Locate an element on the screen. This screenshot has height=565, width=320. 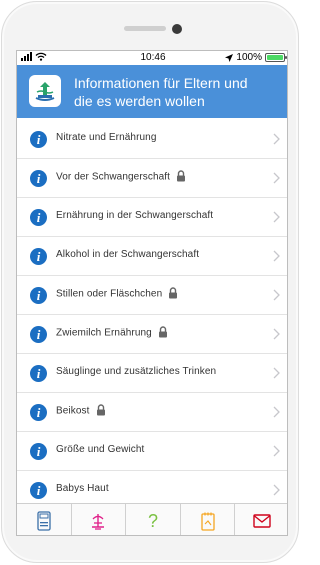
list-item-label: Babys Haut is located at coordinates (82, 488).